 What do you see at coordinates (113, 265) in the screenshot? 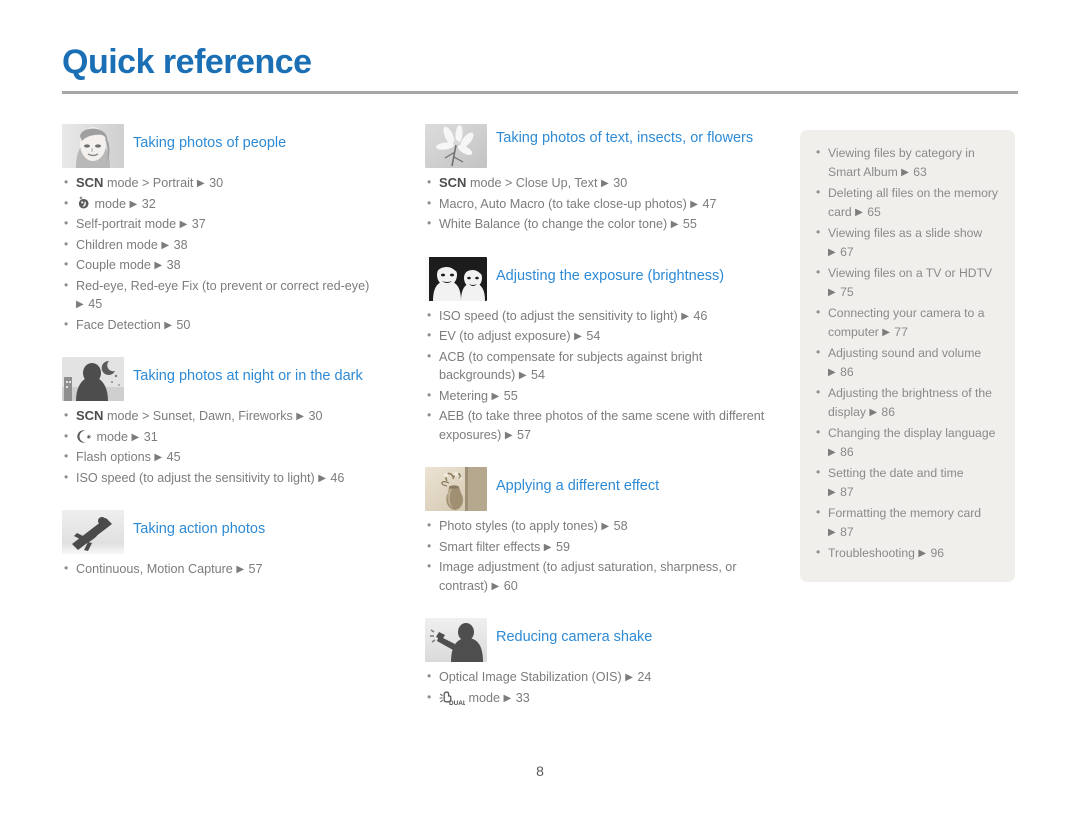
I see `item-text: Couple mode` at bounding box center [113, 265].